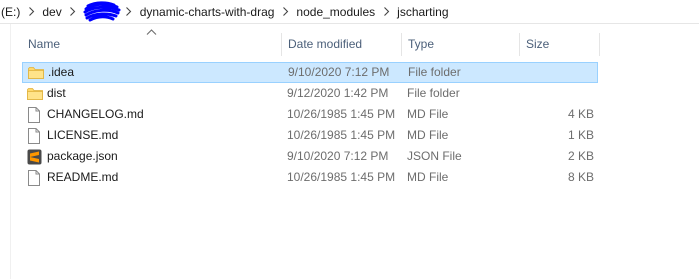 The height and width of the screenshot is (279, 699). What do you see at coordinates (102, 10) in the screenshot?
I see `redaction-scribble-icon` at bounding box center [102, 10].